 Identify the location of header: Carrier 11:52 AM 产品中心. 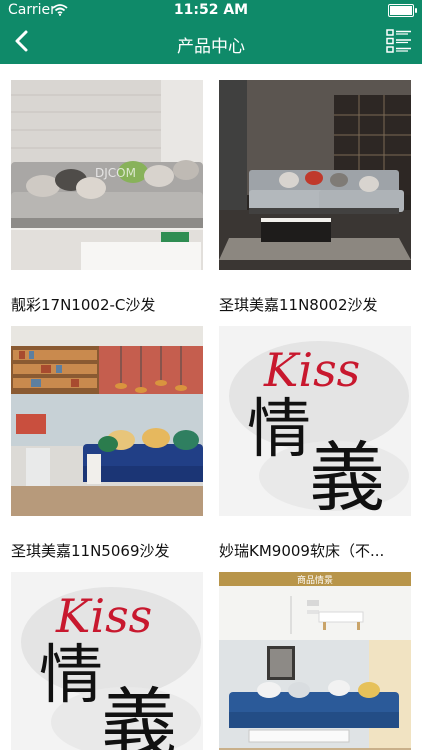
(211, 32).